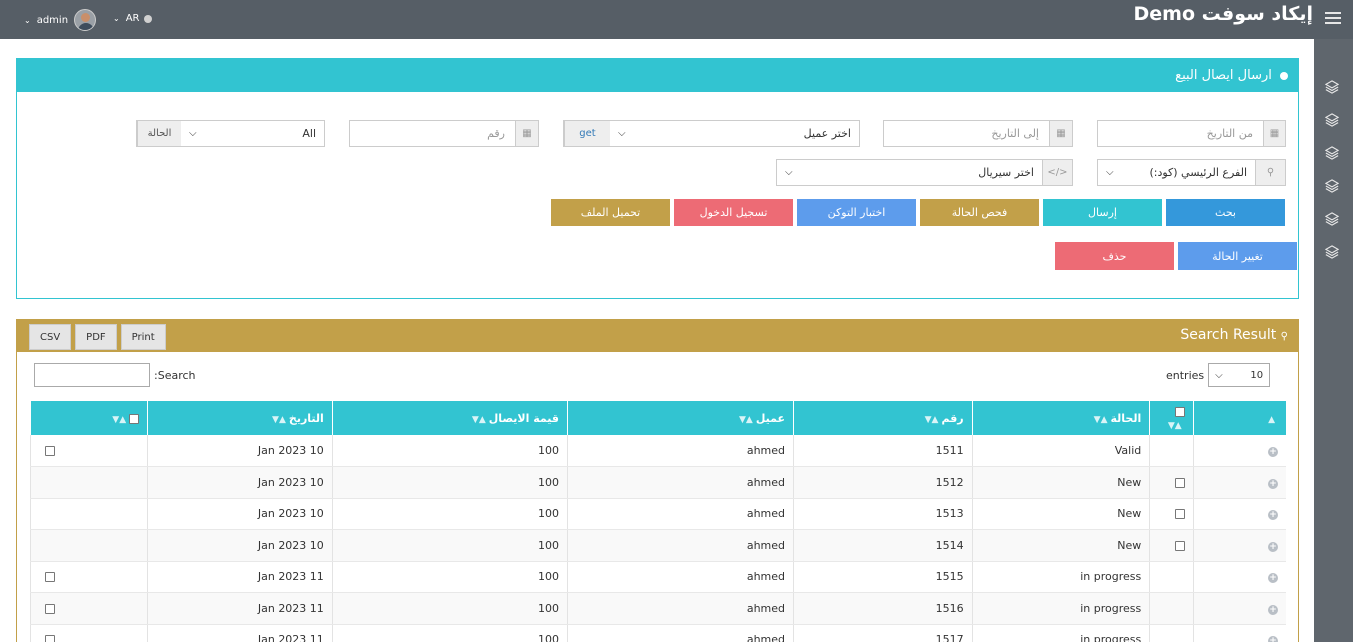 This screenshot has width=1353, height=642. What do you see at coordinates (1171, 418) in the screenshot?
I see `select-column-header: ▲▼` at bounding box center [1171, 418].